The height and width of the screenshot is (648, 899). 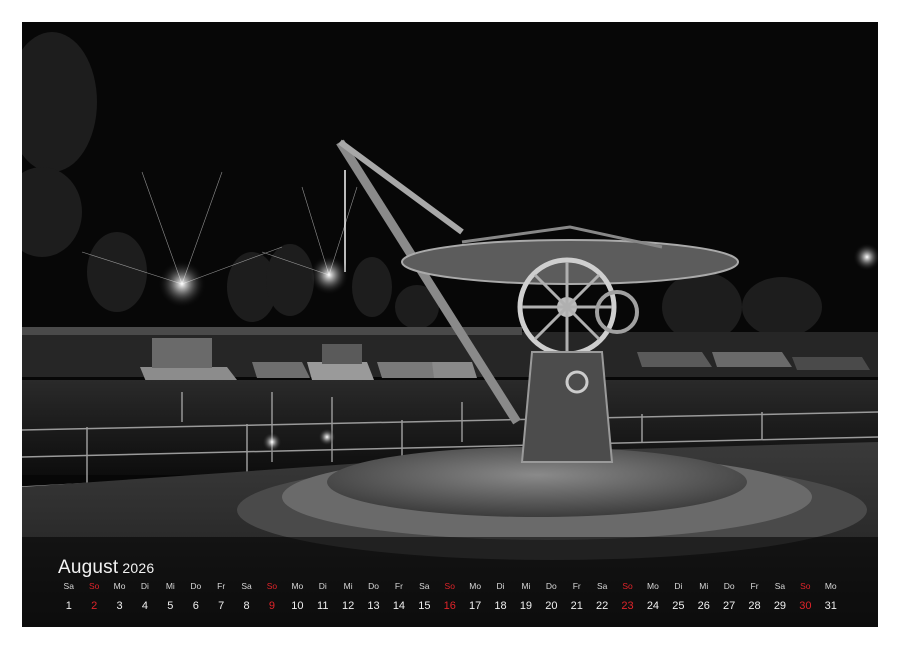 I want to click on day-number: 23, so click(x=627, y=606).